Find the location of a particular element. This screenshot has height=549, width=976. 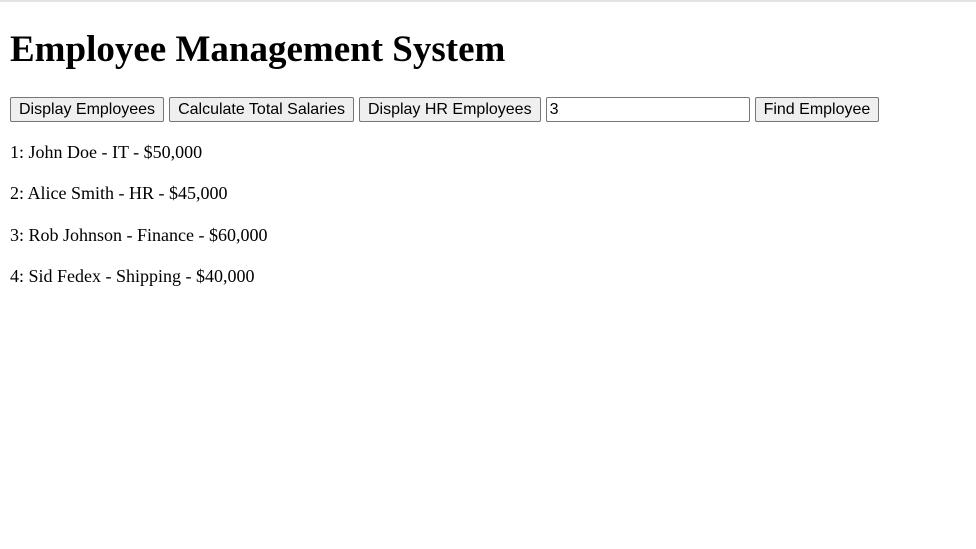

list-item: 3: Rob Johnson - Finance - $60,000 is located at coordinates (139, 234).